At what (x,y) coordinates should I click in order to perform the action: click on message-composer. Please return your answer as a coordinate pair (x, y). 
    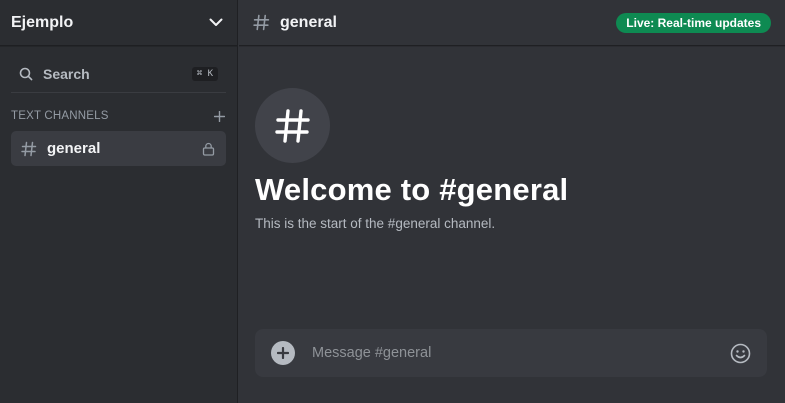
    Looking at the image, I should click on (511, 353).